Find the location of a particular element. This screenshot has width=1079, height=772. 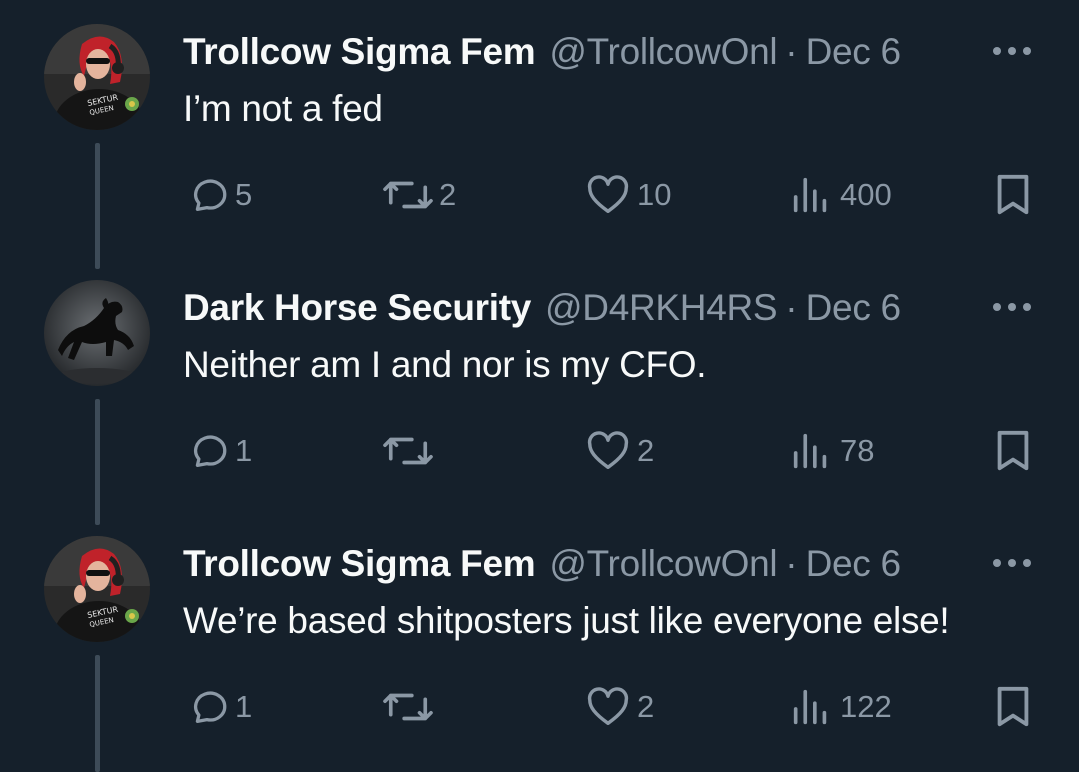

tweet-text: Neither am I and nor is my CFO. is located at coordinates (445, 364).